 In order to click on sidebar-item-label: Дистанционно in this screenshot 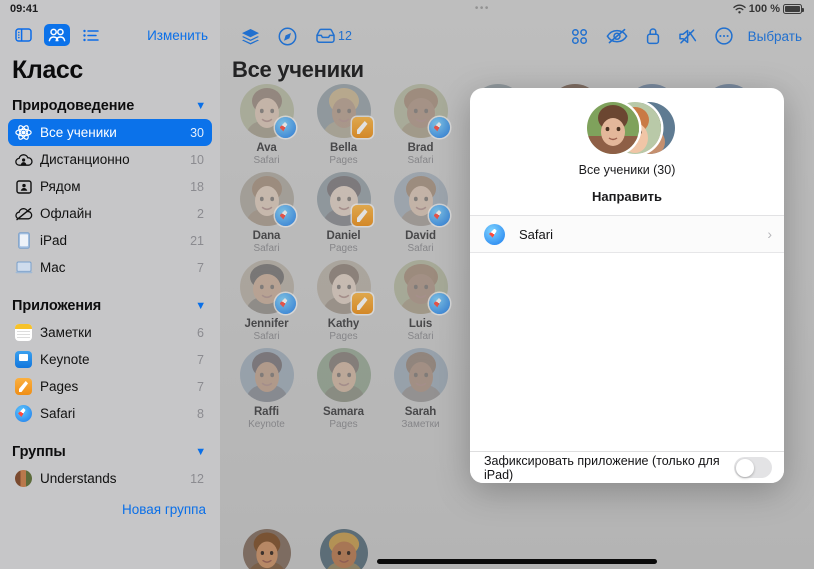, I will do `click(85, 159)`.